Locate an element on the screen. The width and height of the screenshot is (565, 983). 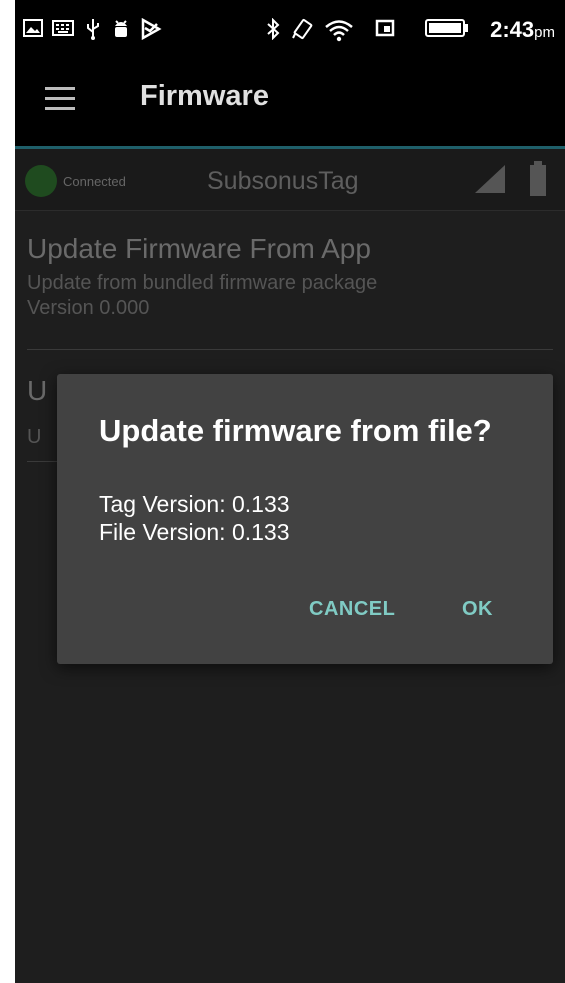
dialog-message: Tag Version: 0.133 File Version: 0.133 is located at coordinates (194, 518).